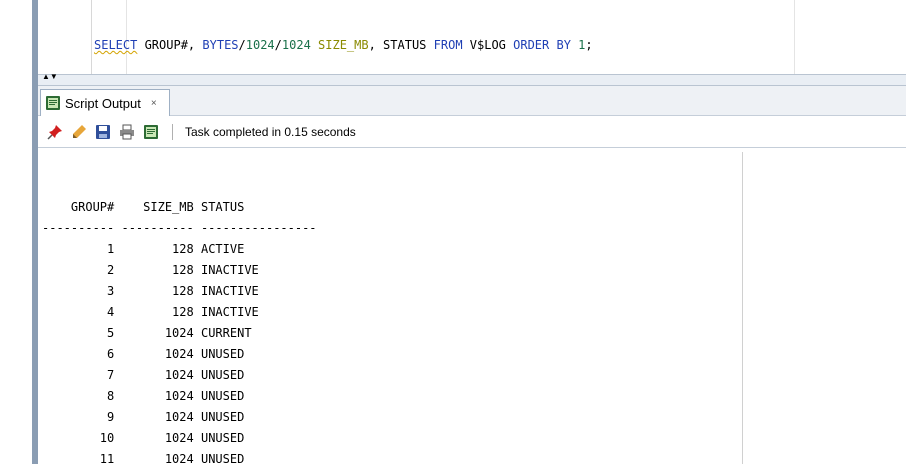 This screenshot has height=470, width=906. I want to click on cell-status: ACTIVE, so click(222, 249).